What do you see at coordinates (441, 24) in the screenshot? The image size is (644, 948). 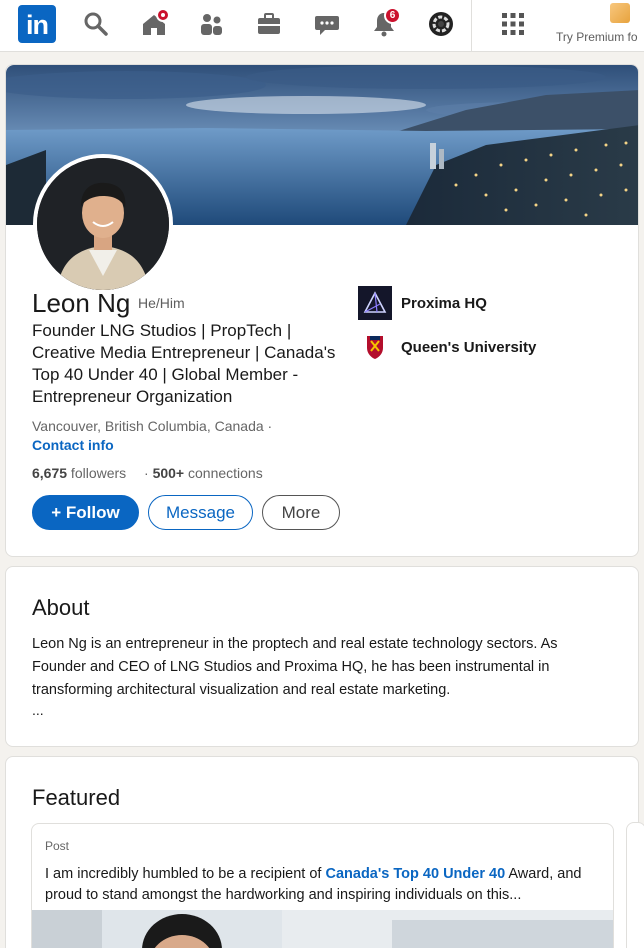 I see `profile-avatar-icon` at bounding box center [441, 24].